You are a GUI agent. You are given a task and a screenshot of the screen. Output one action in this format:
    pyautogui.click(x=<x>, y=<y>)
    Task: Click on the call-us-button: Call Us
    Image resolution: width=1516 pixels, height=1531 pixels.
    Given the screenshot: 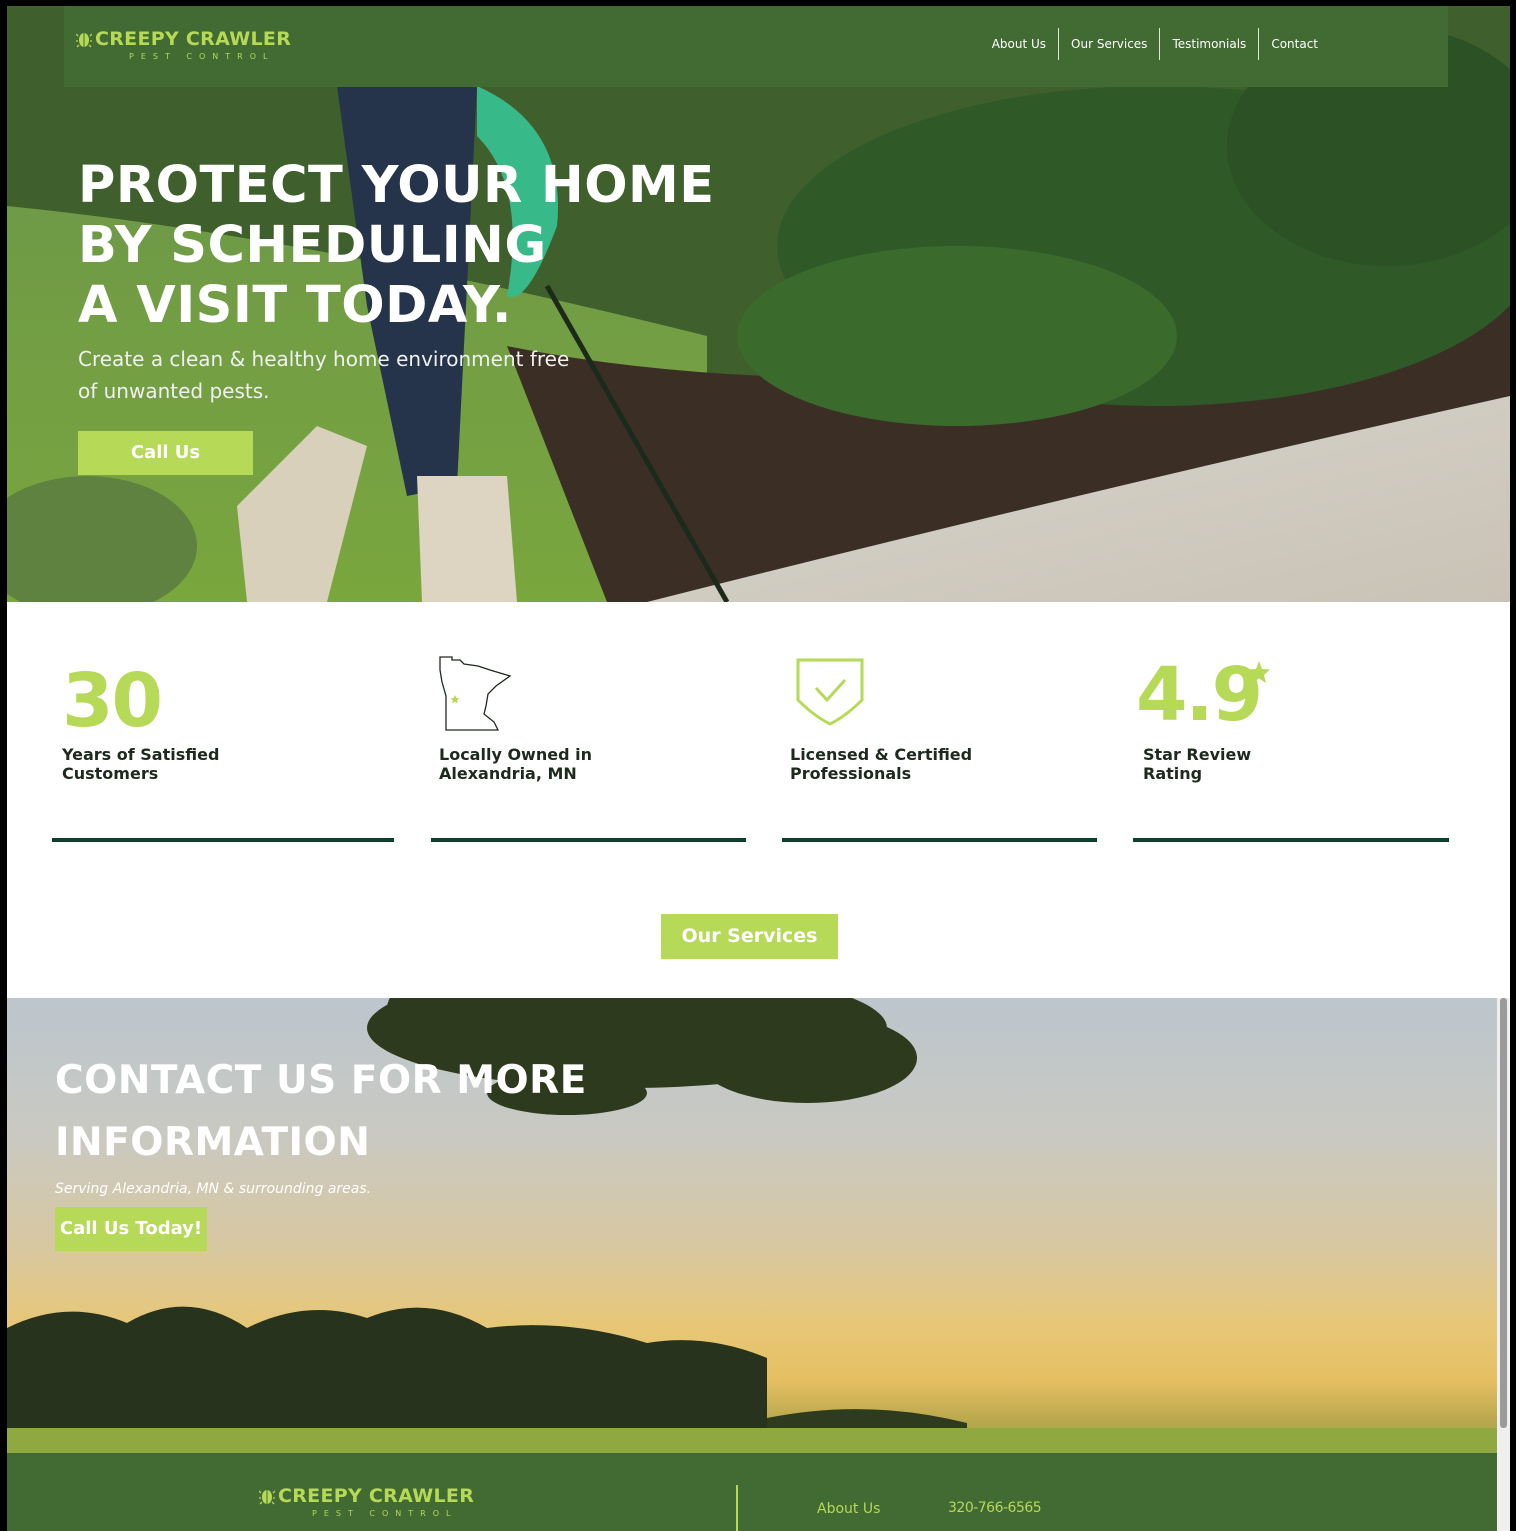 What is the action you would take?
    pyautogui.click(x=165, y=453)
    